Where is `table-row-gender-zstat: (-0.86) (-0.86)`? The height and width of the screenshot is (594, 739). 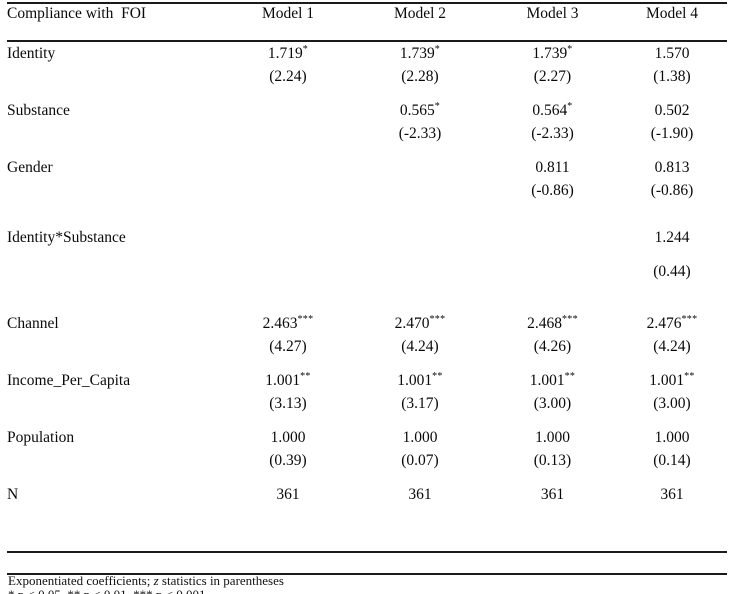
table-row-gender-zstat: (-0.86) (-0.86) is located at coordinates (367, 199).